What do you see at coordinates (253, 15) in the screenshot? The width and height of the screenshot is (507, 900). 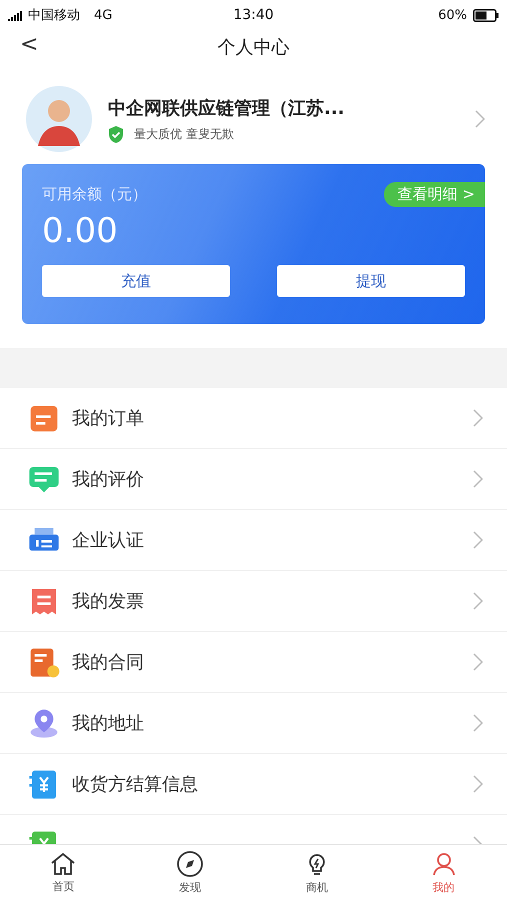 I see `status-time: 13:40` at bounding box center [253, 15].